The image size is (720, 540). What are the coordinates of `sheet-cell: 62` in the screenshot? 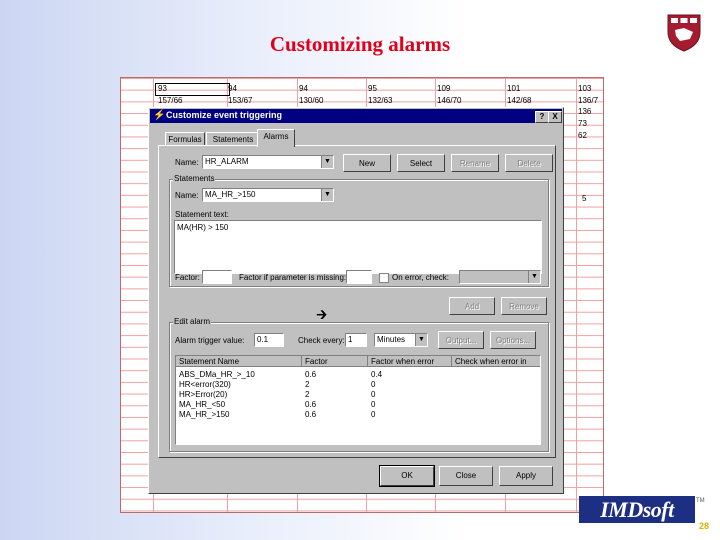 It's located at (582, 135).